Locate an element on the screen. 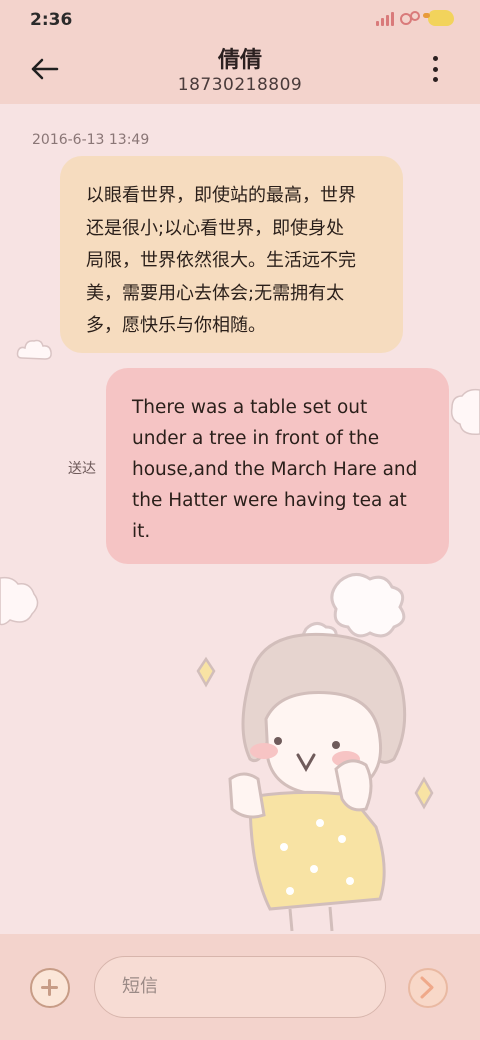  message-line: There was a table set out is located at coordinates (250, 407).